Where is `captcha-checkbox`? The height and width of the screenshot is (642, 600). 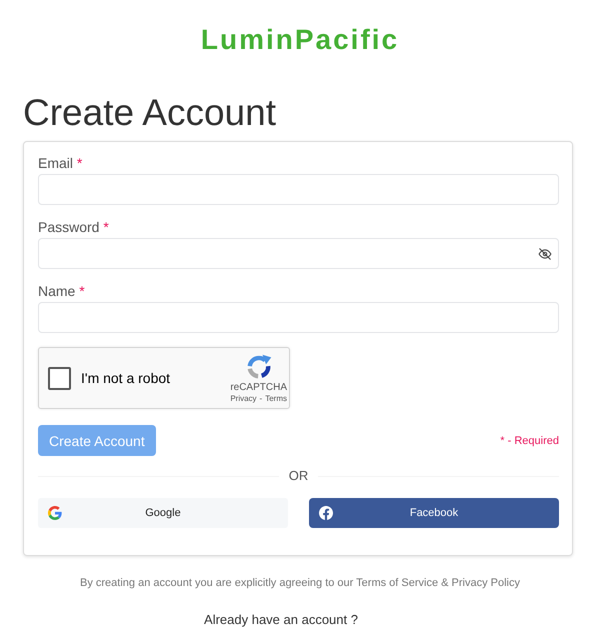
captcha-checkbox is located at coordinates (59, 378).